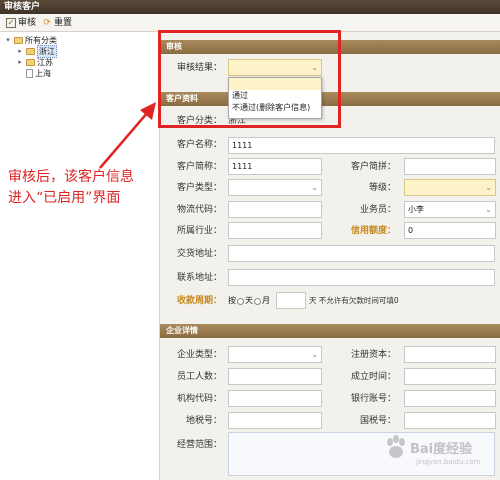 This screenshot has width=500, height=480. What do you see at coordinates (36, 51) in the screenshot?
I see `tree-item-zhejiang: ▸ 浙江` at bounding box center [36, 51].